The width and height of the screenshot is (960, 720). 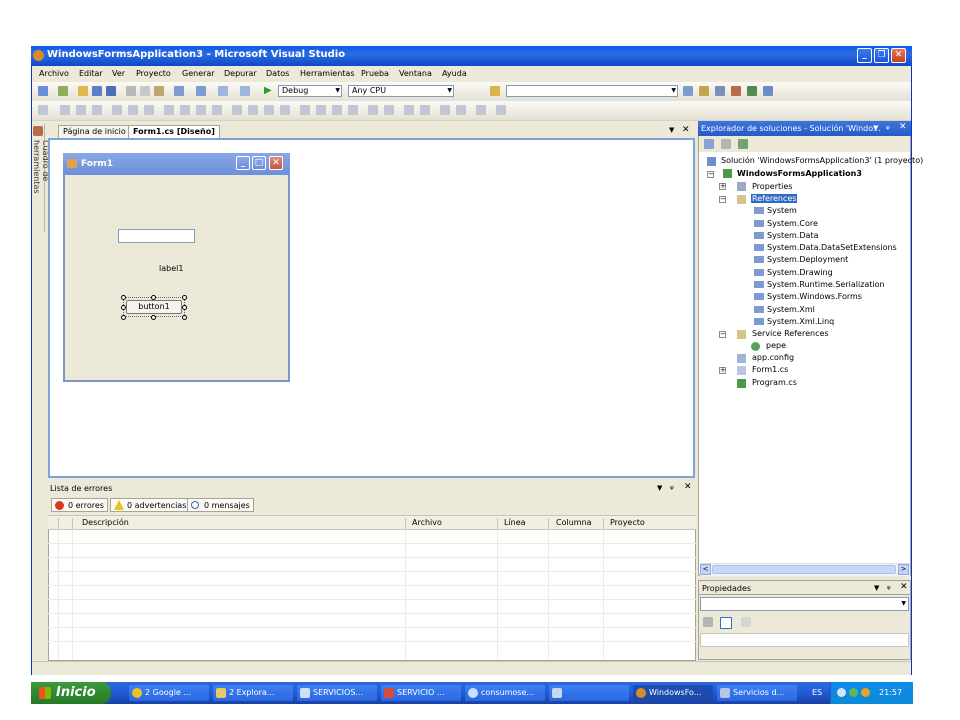 I want to click on start-button: Inicio, so click(x=71, y=693).